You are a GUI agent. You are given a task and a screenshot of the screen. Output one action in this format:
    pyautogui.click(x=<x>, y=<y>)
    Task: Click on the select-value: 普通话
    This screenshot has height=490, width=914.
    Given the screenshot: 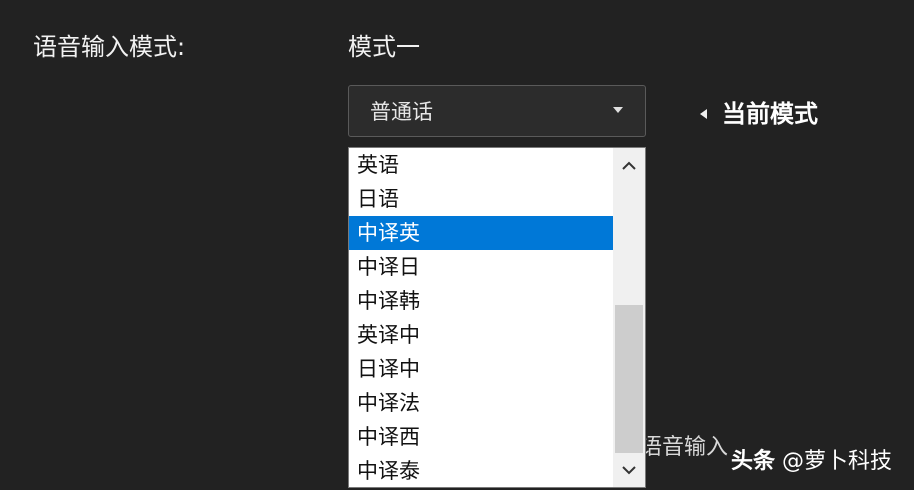 What is the action you would take?
    pyautogui.click(x=401, y=112)
    